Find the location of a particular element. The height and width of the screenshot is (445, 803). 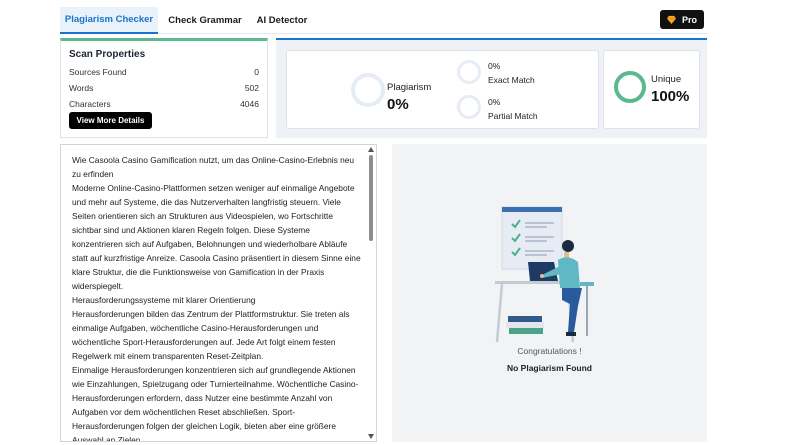

tab-ai-detector: AI Detector is located at coordinates (282, 20).